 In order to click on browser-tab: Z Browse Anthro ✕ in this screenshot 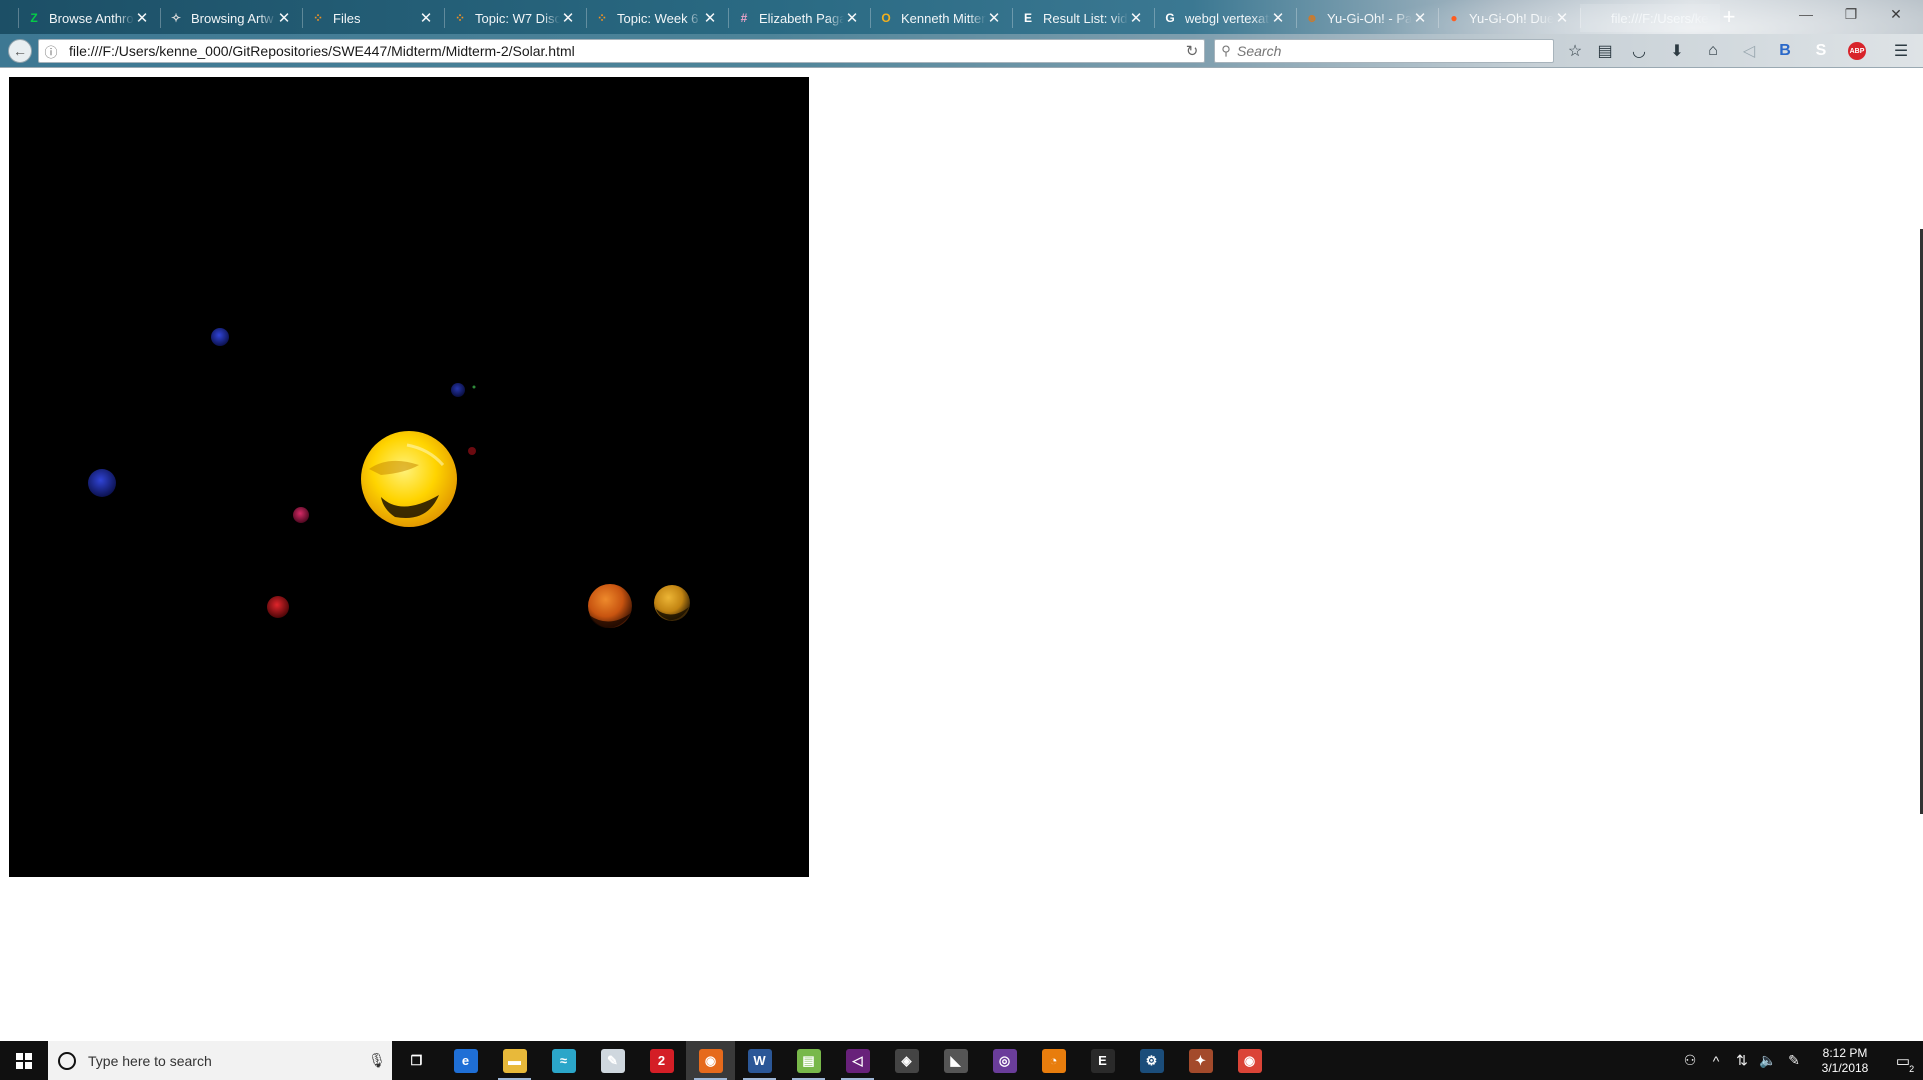, I will do `click(88, 18)`.